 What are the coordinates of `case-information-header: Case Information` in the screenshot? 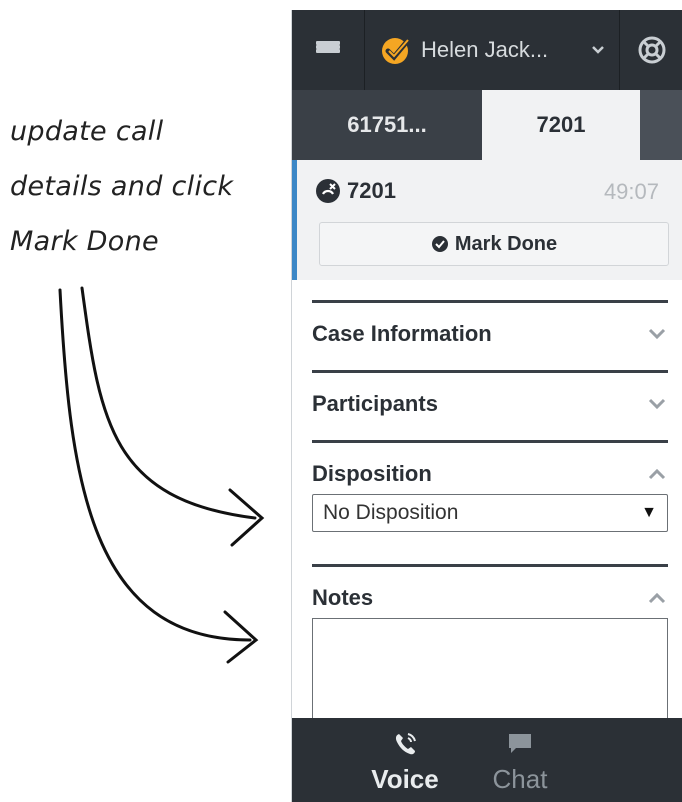 It's located at (490, 334).